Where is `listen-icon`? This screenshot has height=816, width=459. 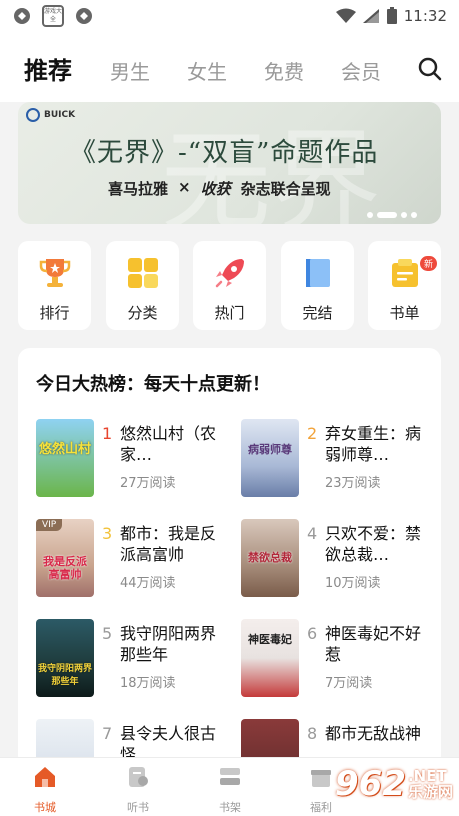 listen-icon is located at coordinates (138, 777).